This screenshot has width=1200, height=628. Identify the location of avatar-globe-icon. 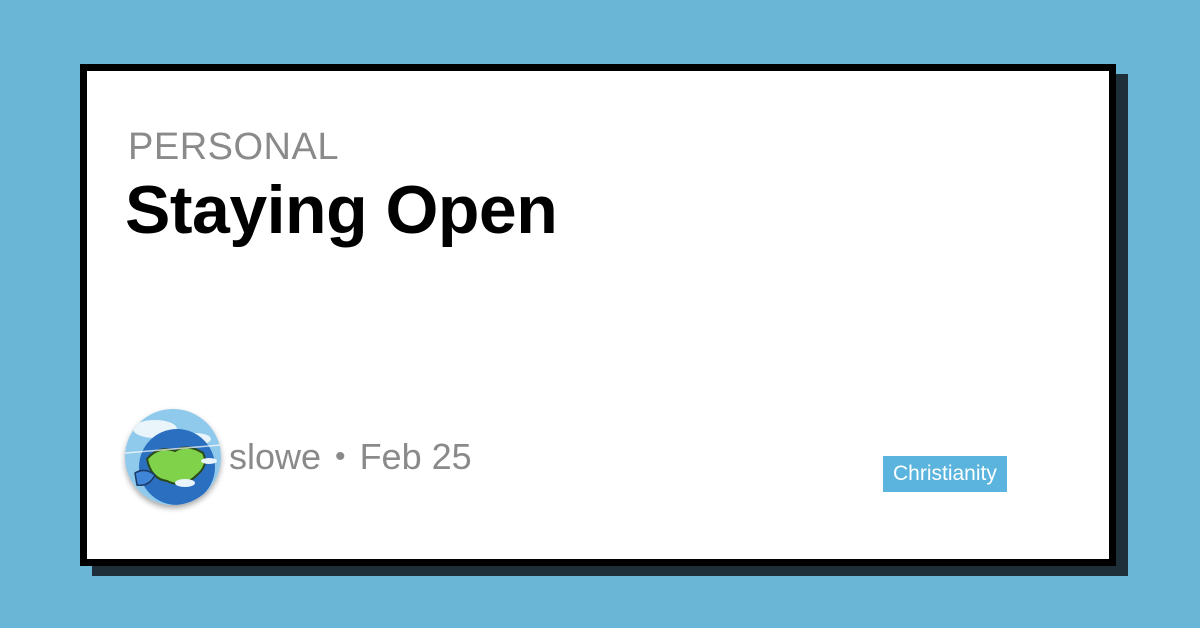
(173, 457).